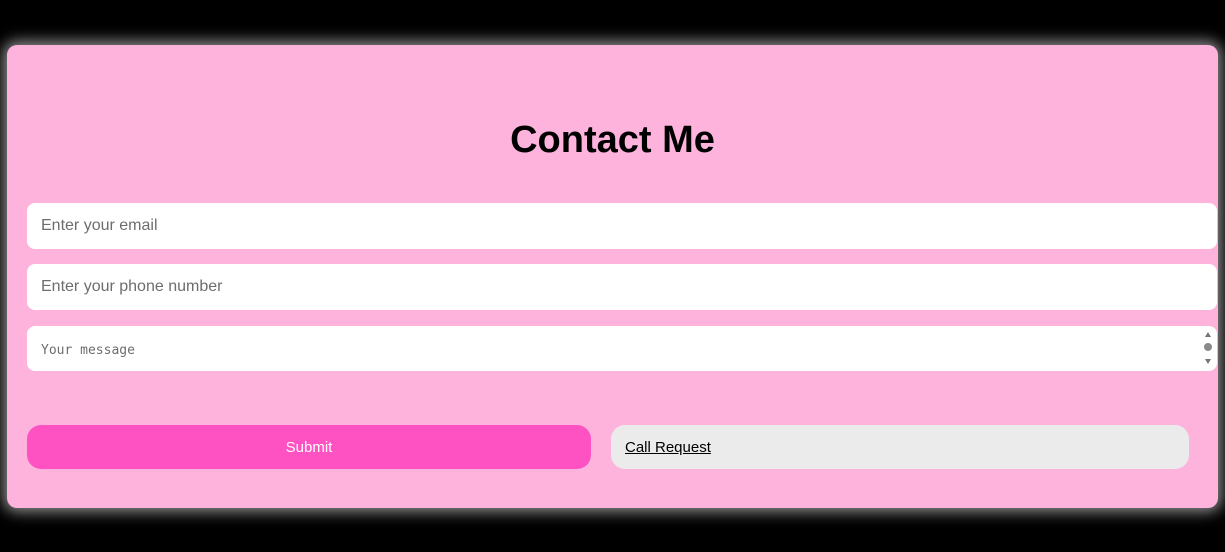 Image resolution: width=1225 pixels, height=552 pixels. I want to click on email-field: Enter your email, so click(622, 226).